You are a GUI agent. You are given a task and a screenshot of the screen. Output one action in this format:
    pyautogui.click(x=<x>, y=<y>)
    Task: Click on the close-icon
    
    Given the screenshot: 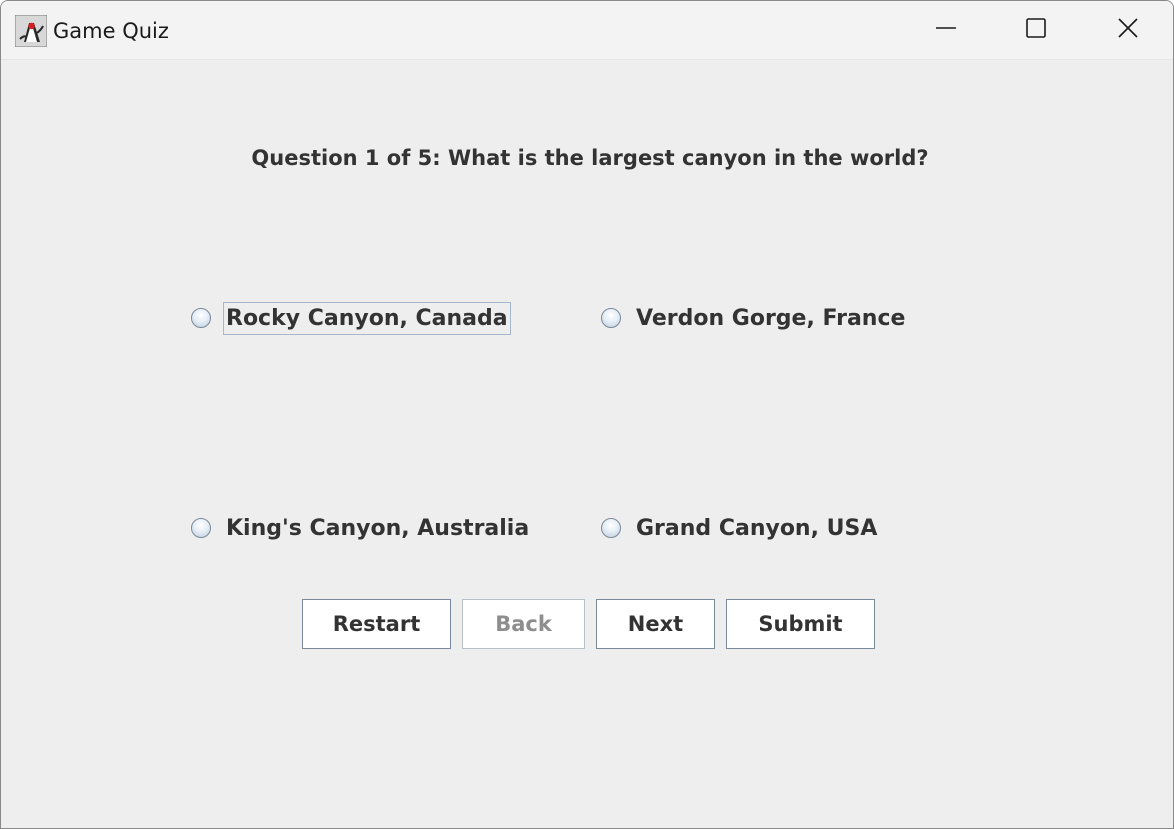 What is the action you would take?
    pyautogui.click(x=1128, y=30)
    